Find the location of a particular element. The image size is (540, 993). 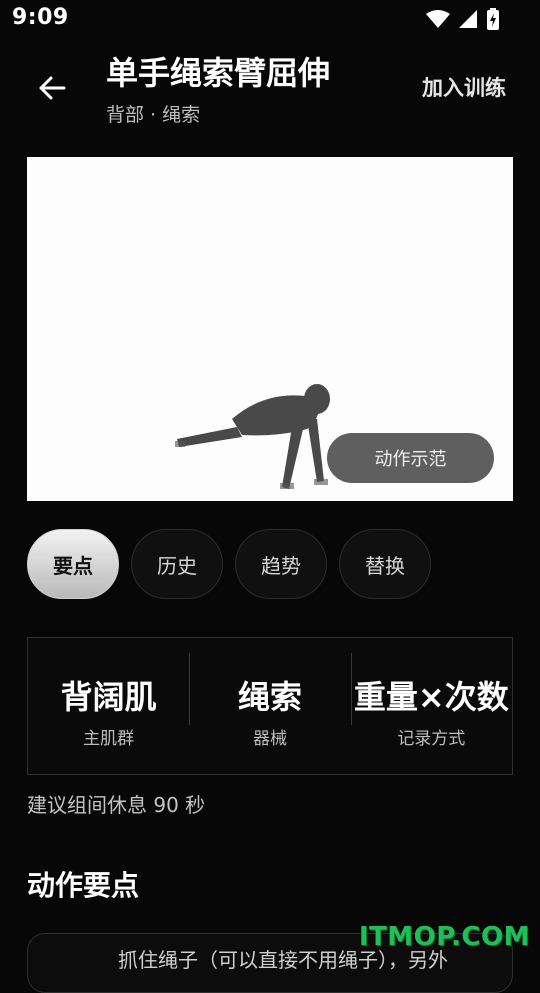

watermark-logo: ITMOP.COM is located at coordinates (444, 937).